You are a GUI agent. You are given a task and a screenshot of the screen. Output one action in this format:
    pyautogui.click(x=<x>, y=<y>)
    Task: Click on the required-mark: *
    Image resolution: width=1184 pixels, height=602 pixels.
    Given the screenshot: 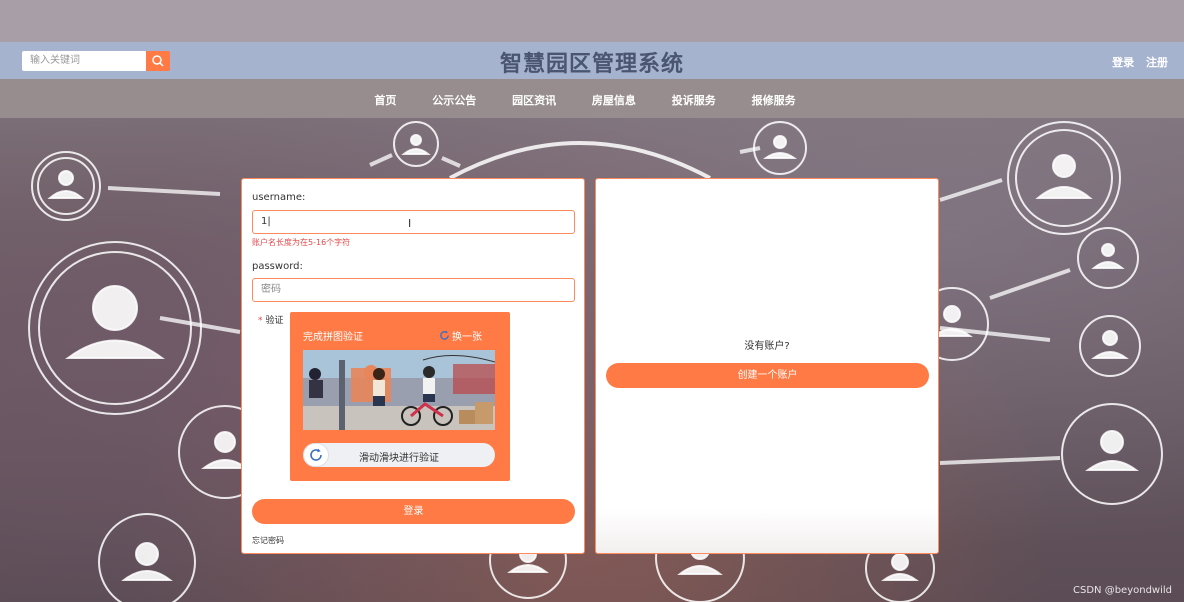 What is the action you would take?
    pyautogui.click(x=260, y=321)
    